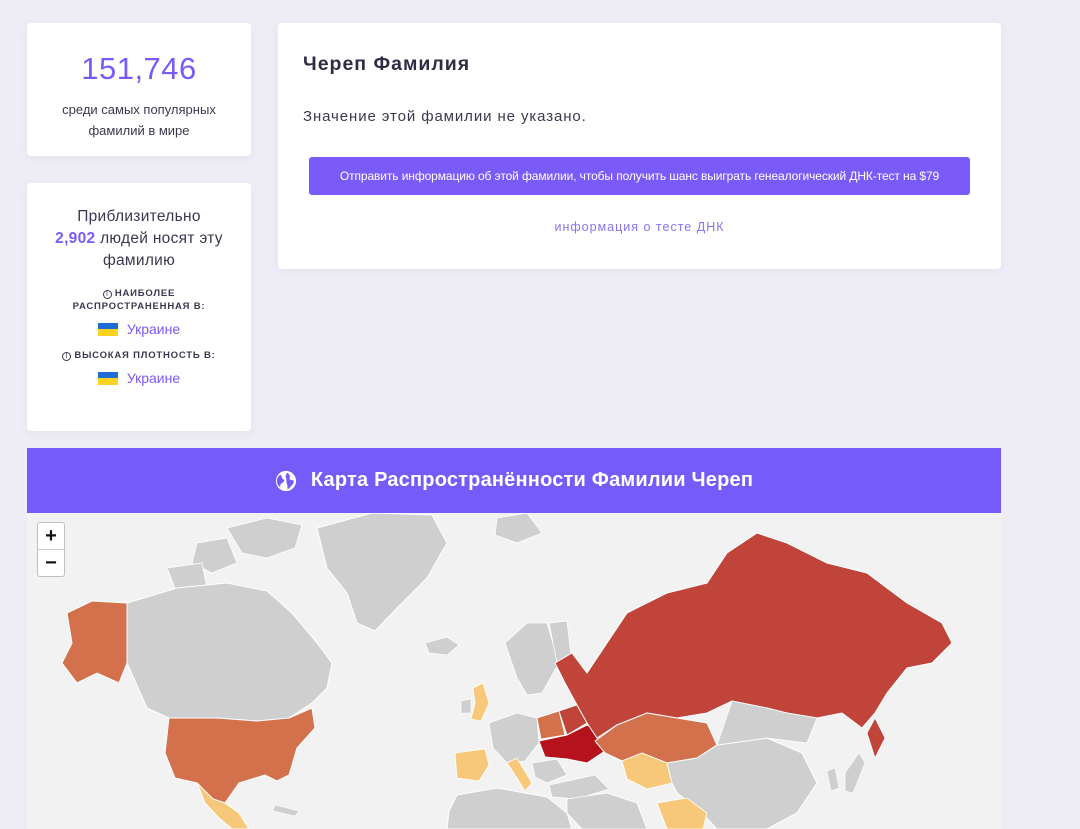  Describe the element at coordinates (139, 367) in the screenshot. I see `density-section: i ВЫСОКАЯ ПЛОТНОСТЬ В: Украине` at that location.